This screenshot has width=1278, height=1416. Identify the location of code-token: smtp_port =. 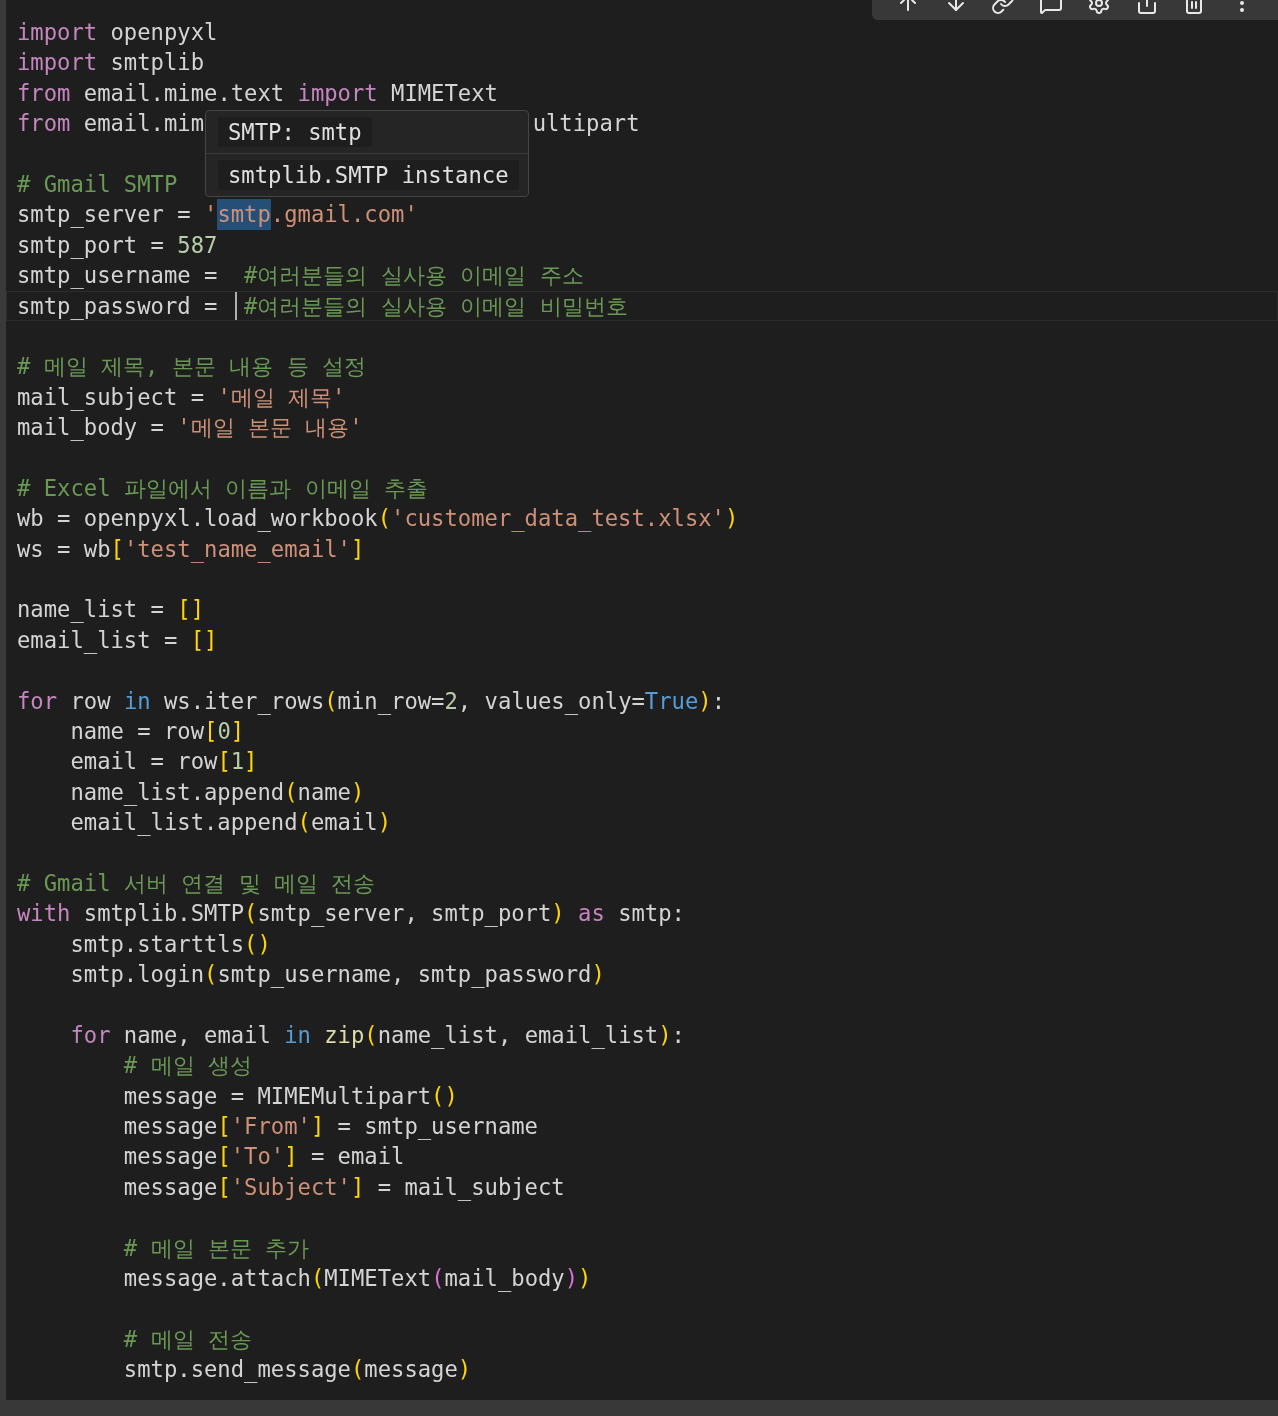
(91, 245).